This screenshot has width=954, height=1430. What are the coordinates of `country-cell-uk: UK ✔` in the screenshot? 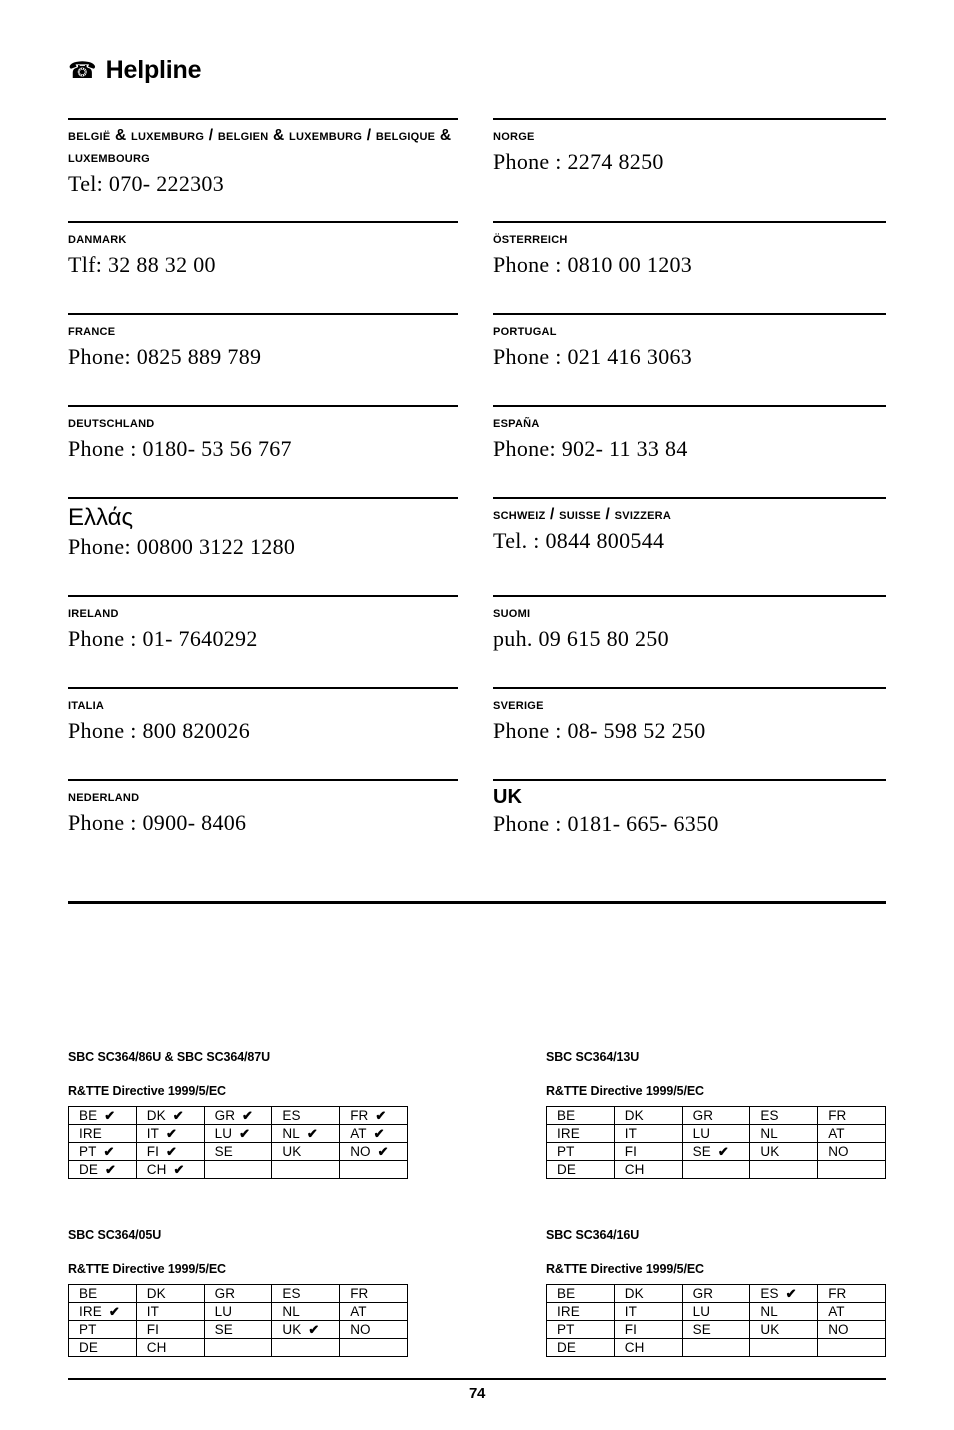 It's located at (306, 1329).